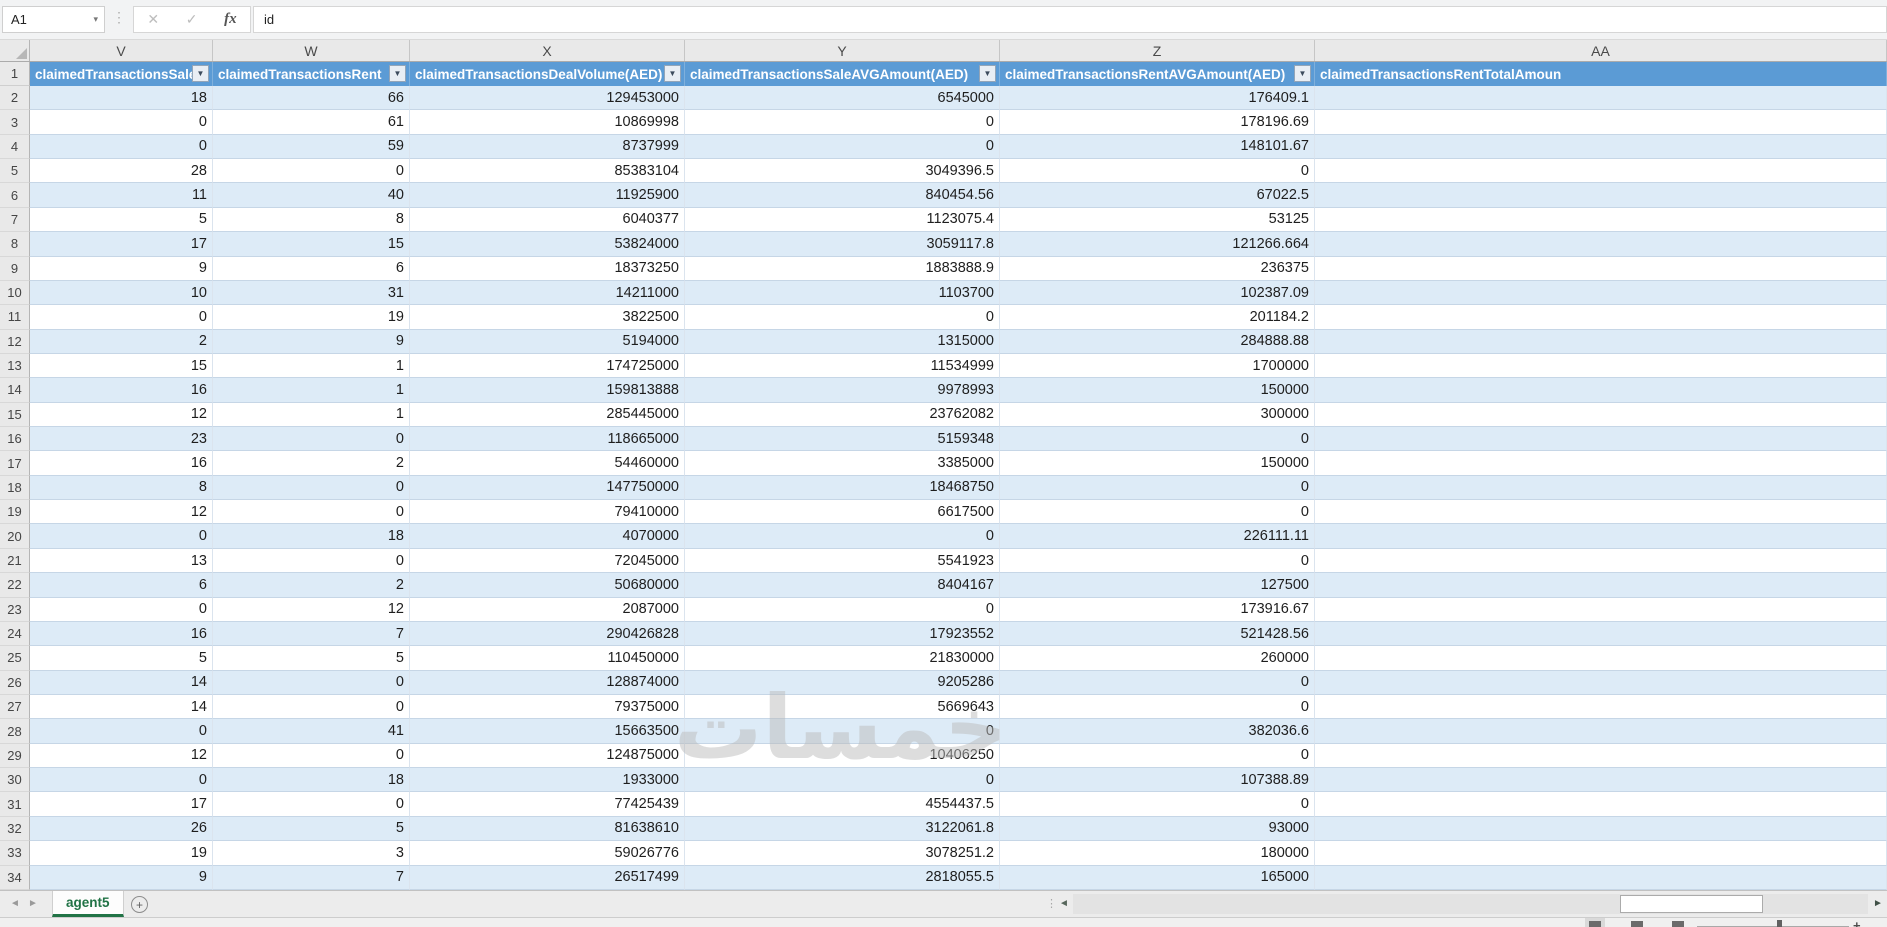 This screenshot has width=1887, height=927. Describe the element at coordinates (121, 122) in the screenshot. I see `cell-V3: 0` at that location.